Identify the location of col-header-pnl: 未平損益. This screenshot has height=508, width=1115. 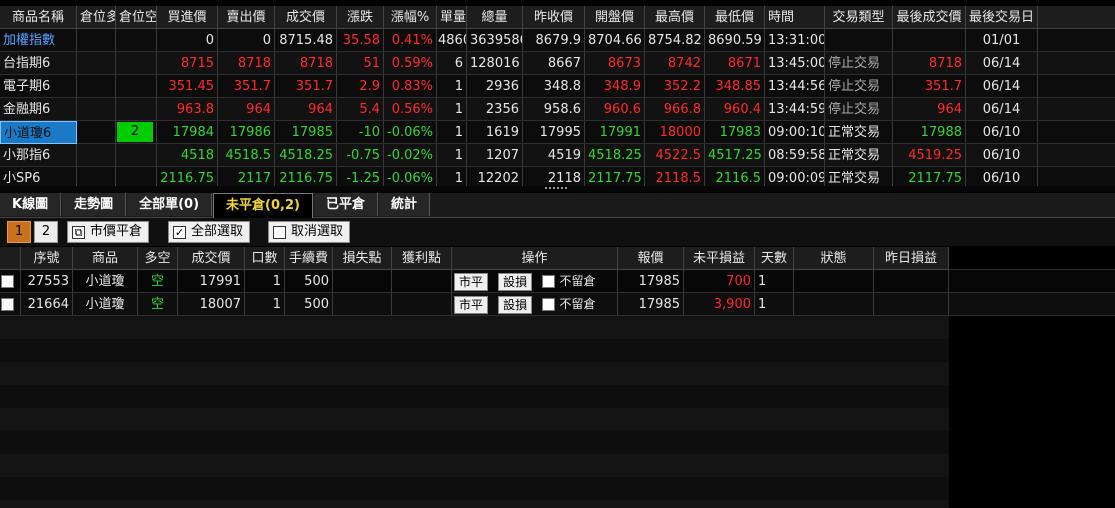
(719, 258).